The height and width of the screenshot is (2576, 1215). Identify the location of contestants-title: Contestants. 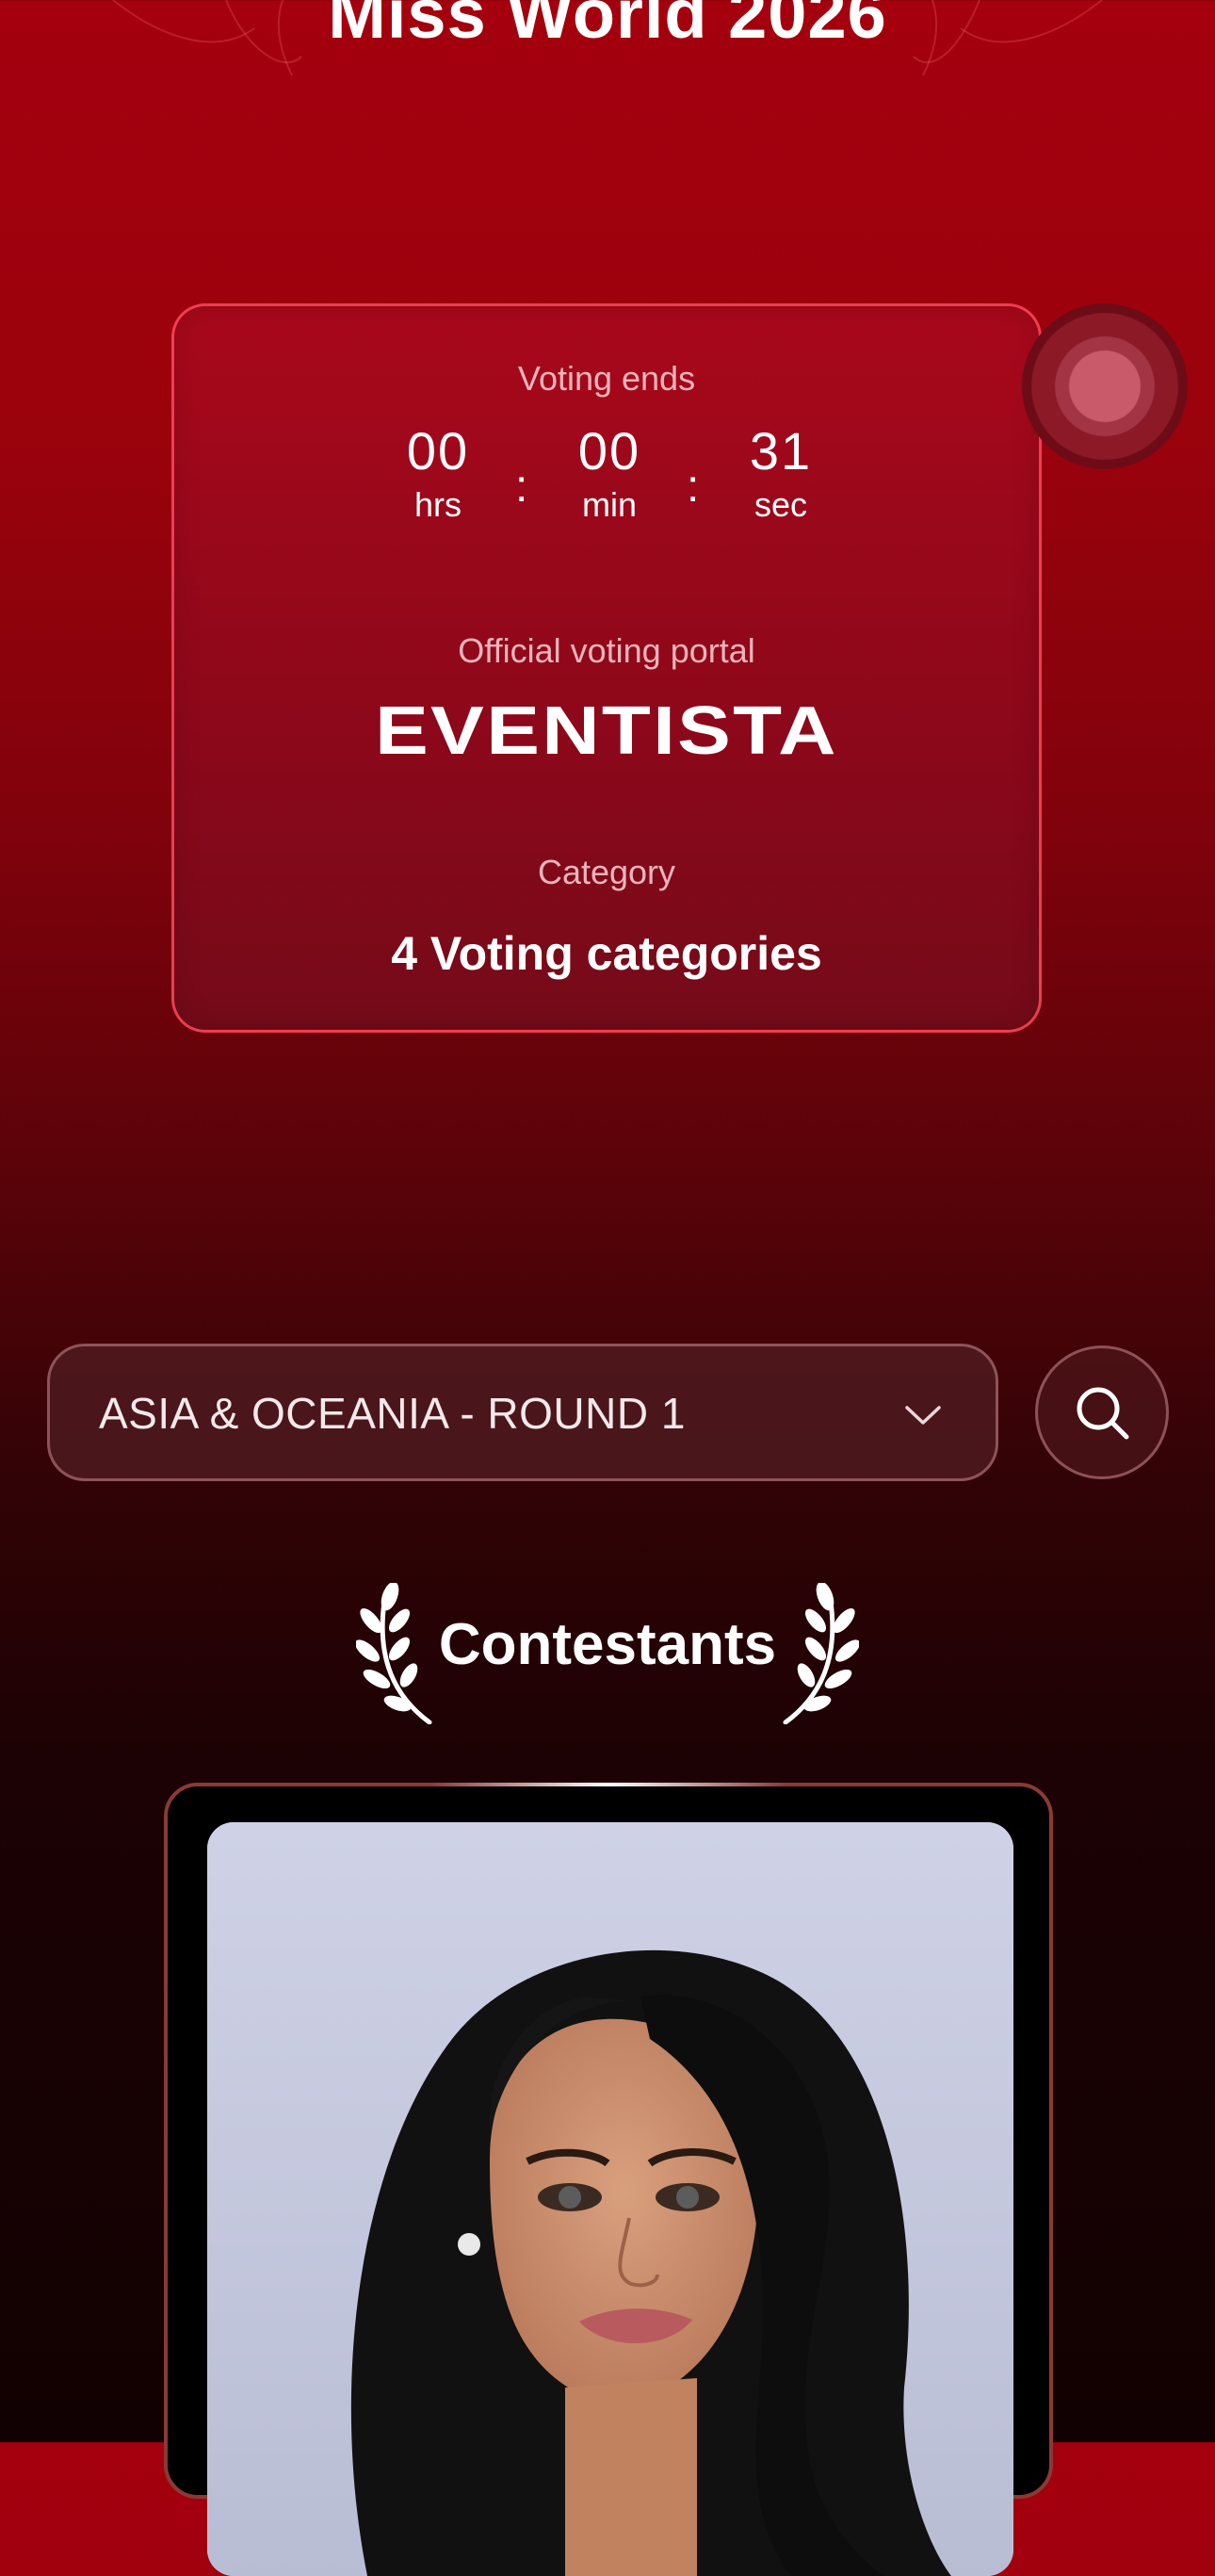
(607, 1644).